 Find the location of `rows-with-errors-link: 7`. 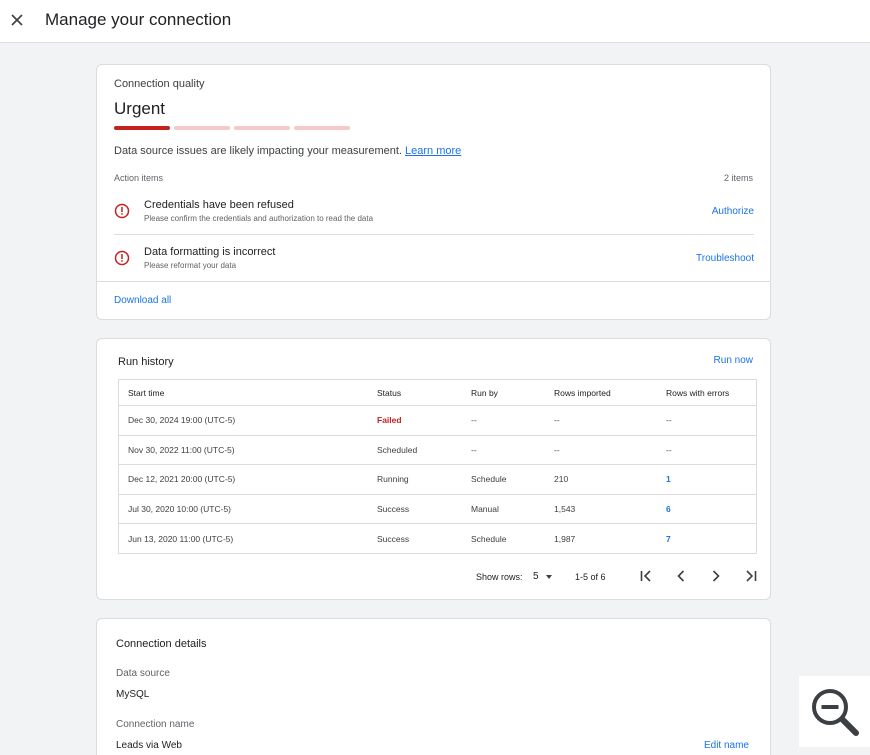

rows-with-errors-link: 7 is located at coordinates (668, 539).